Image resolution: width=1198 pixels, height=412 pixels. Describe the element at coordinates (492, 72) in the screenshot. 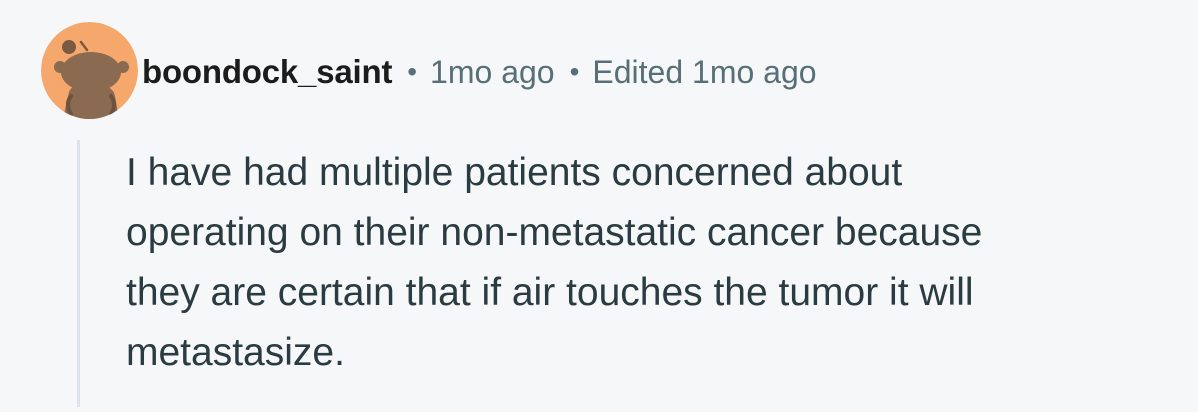

I see `post-time: 1mo ago` at that location.